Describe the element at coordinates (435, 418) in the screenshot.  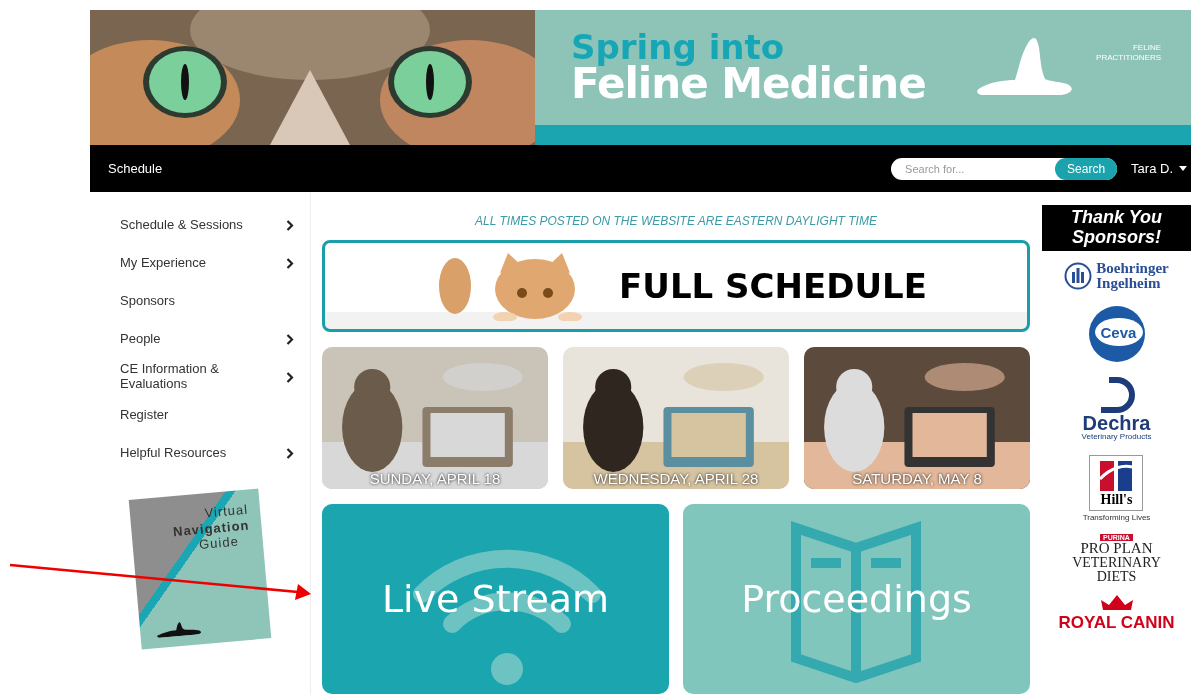
I see `day-card: SUNDAY, APRIL 18` at that location.